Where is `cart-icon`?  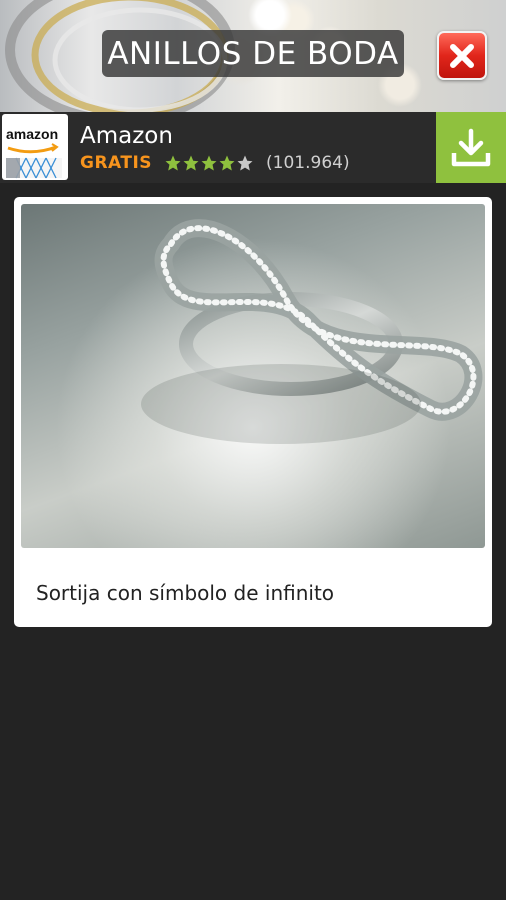 cart-icon is located at coordinates (34, 161).